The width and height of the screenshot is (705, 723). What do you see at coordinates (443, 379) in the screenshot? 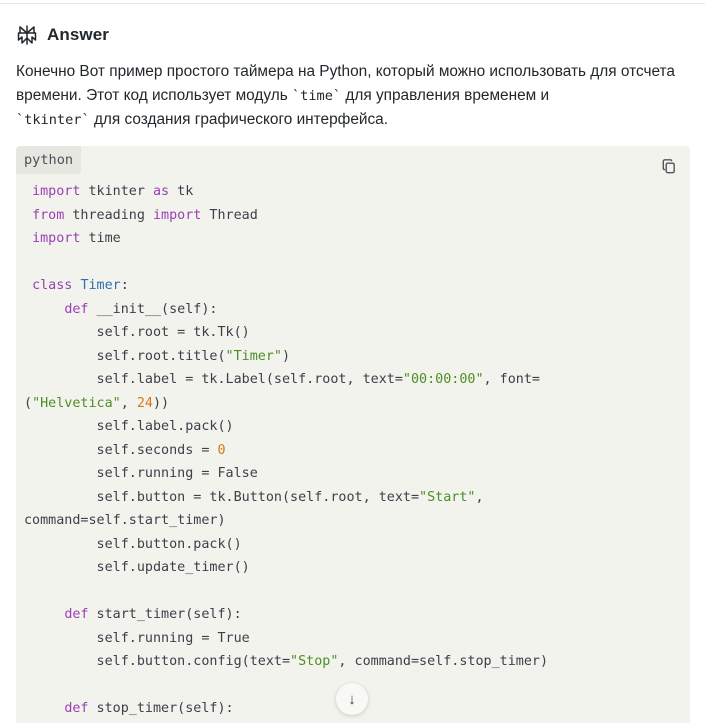
I see `code-token: "00:00:00"` at bounding box center [443, 379].